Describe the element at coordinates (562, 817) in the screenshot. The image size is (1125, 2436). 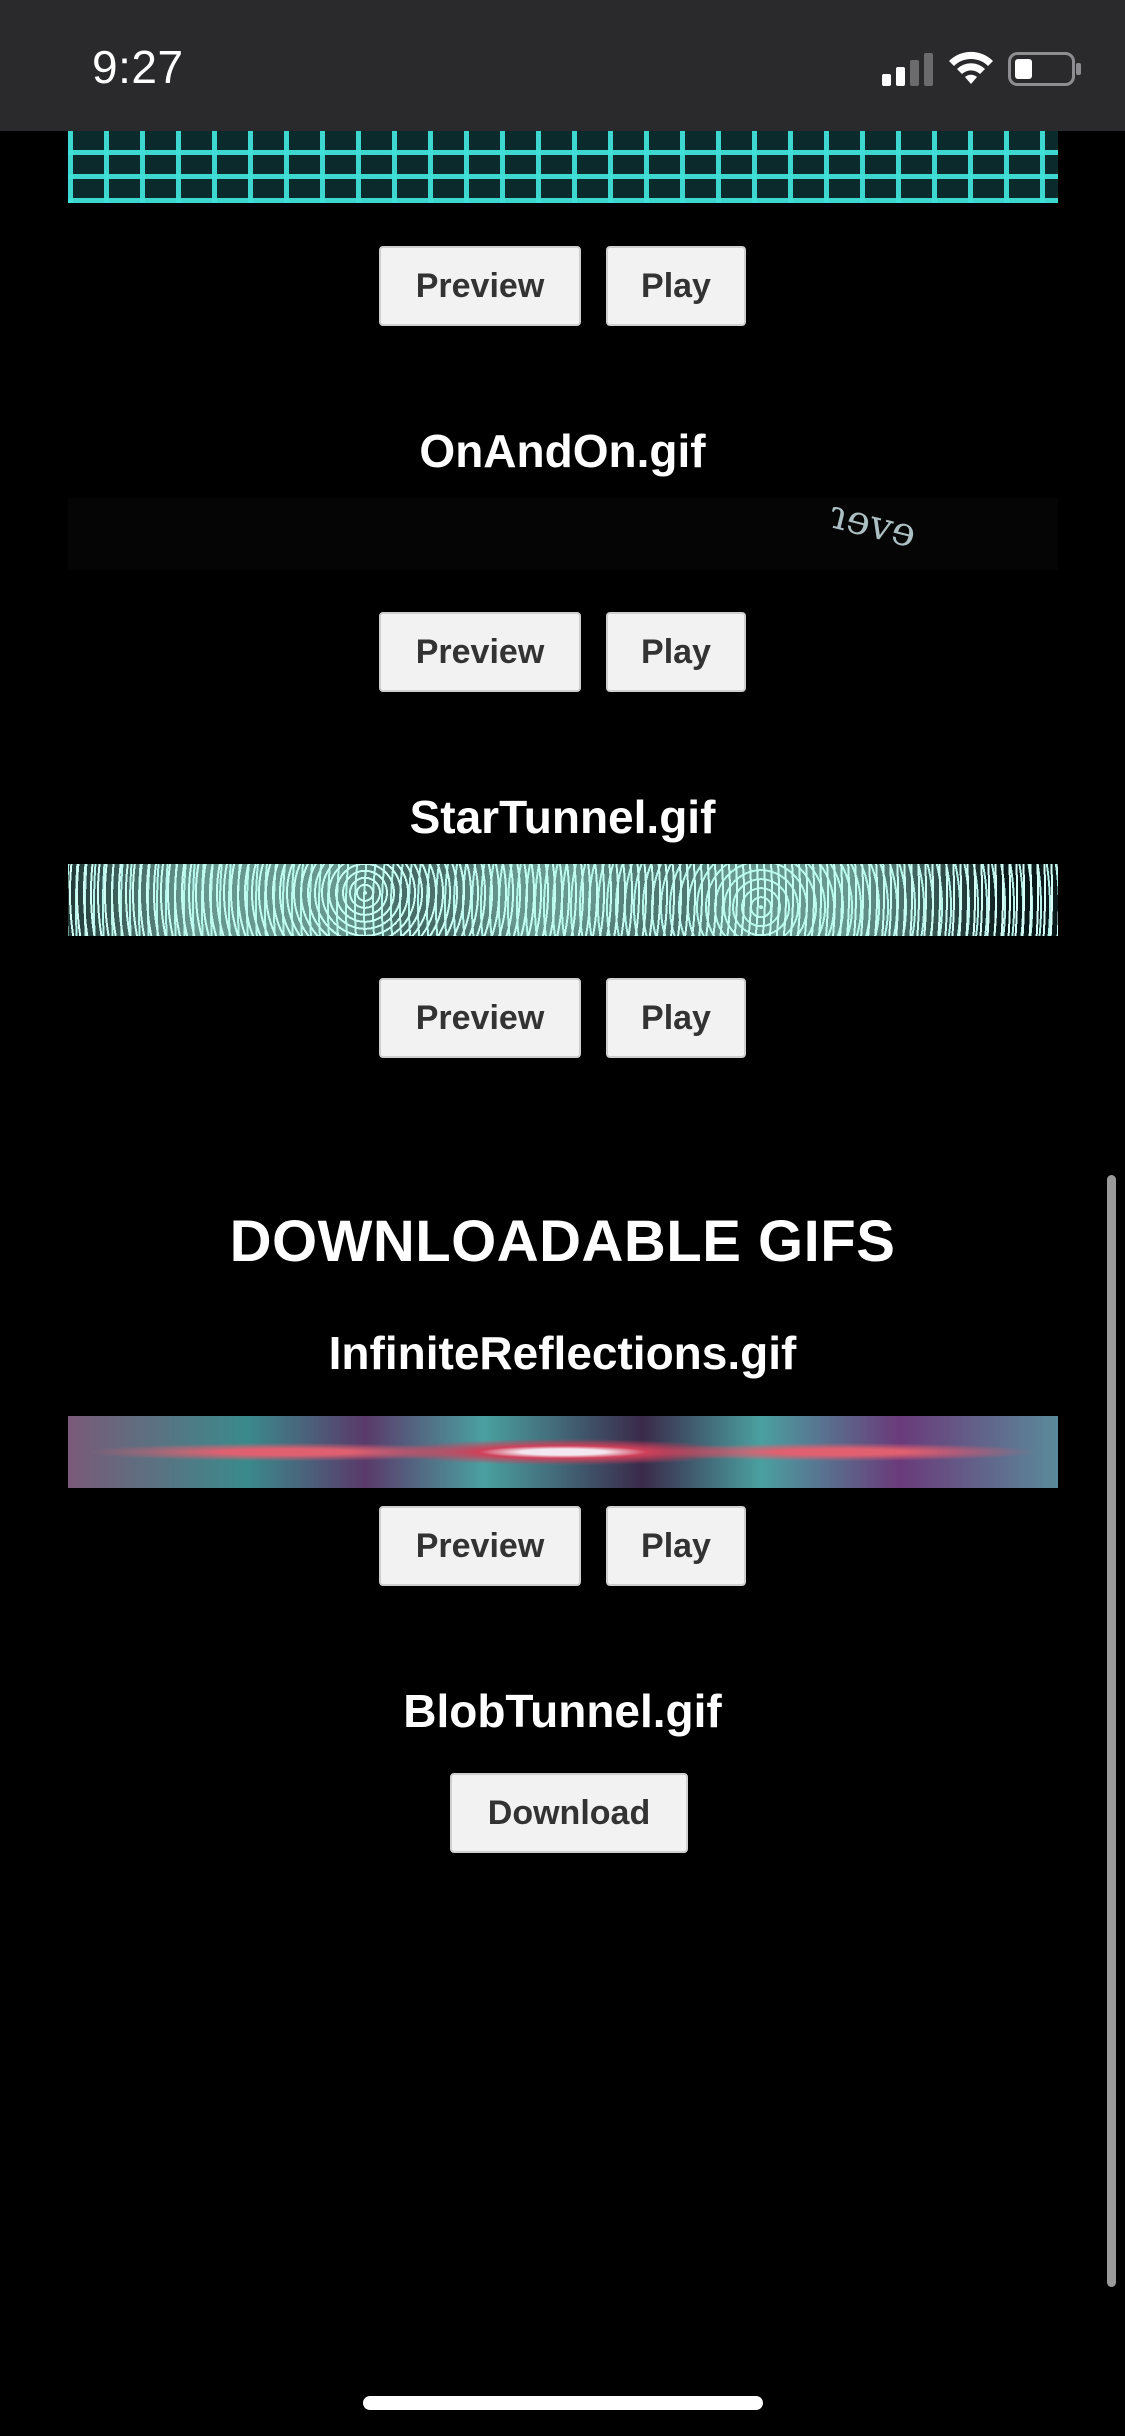
I see `gif-title: StarTunnel.gif` at that location.